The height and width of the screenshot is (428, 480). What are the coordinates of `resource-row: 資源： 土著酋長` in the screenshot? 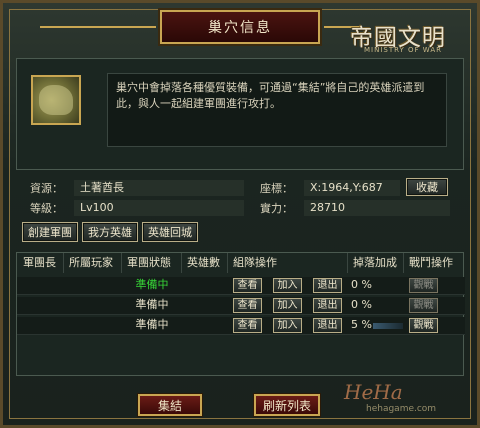 It's located at (137, 188).